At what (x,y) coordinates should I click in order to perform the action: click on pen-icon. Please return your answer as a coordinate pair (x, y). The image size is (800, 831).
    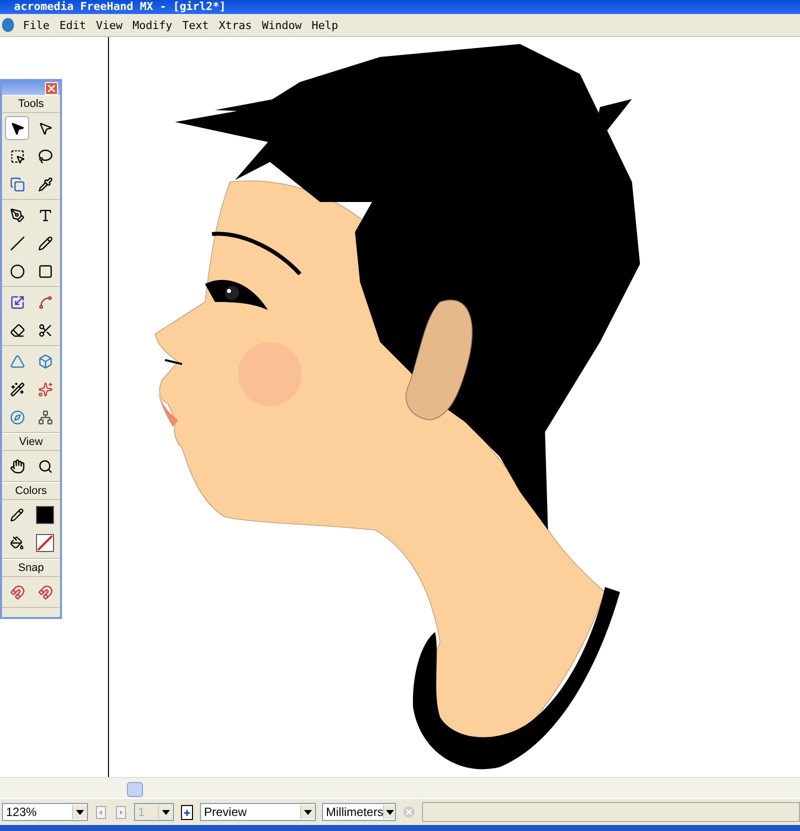
    Looking at the image, I should click on (17, 215).